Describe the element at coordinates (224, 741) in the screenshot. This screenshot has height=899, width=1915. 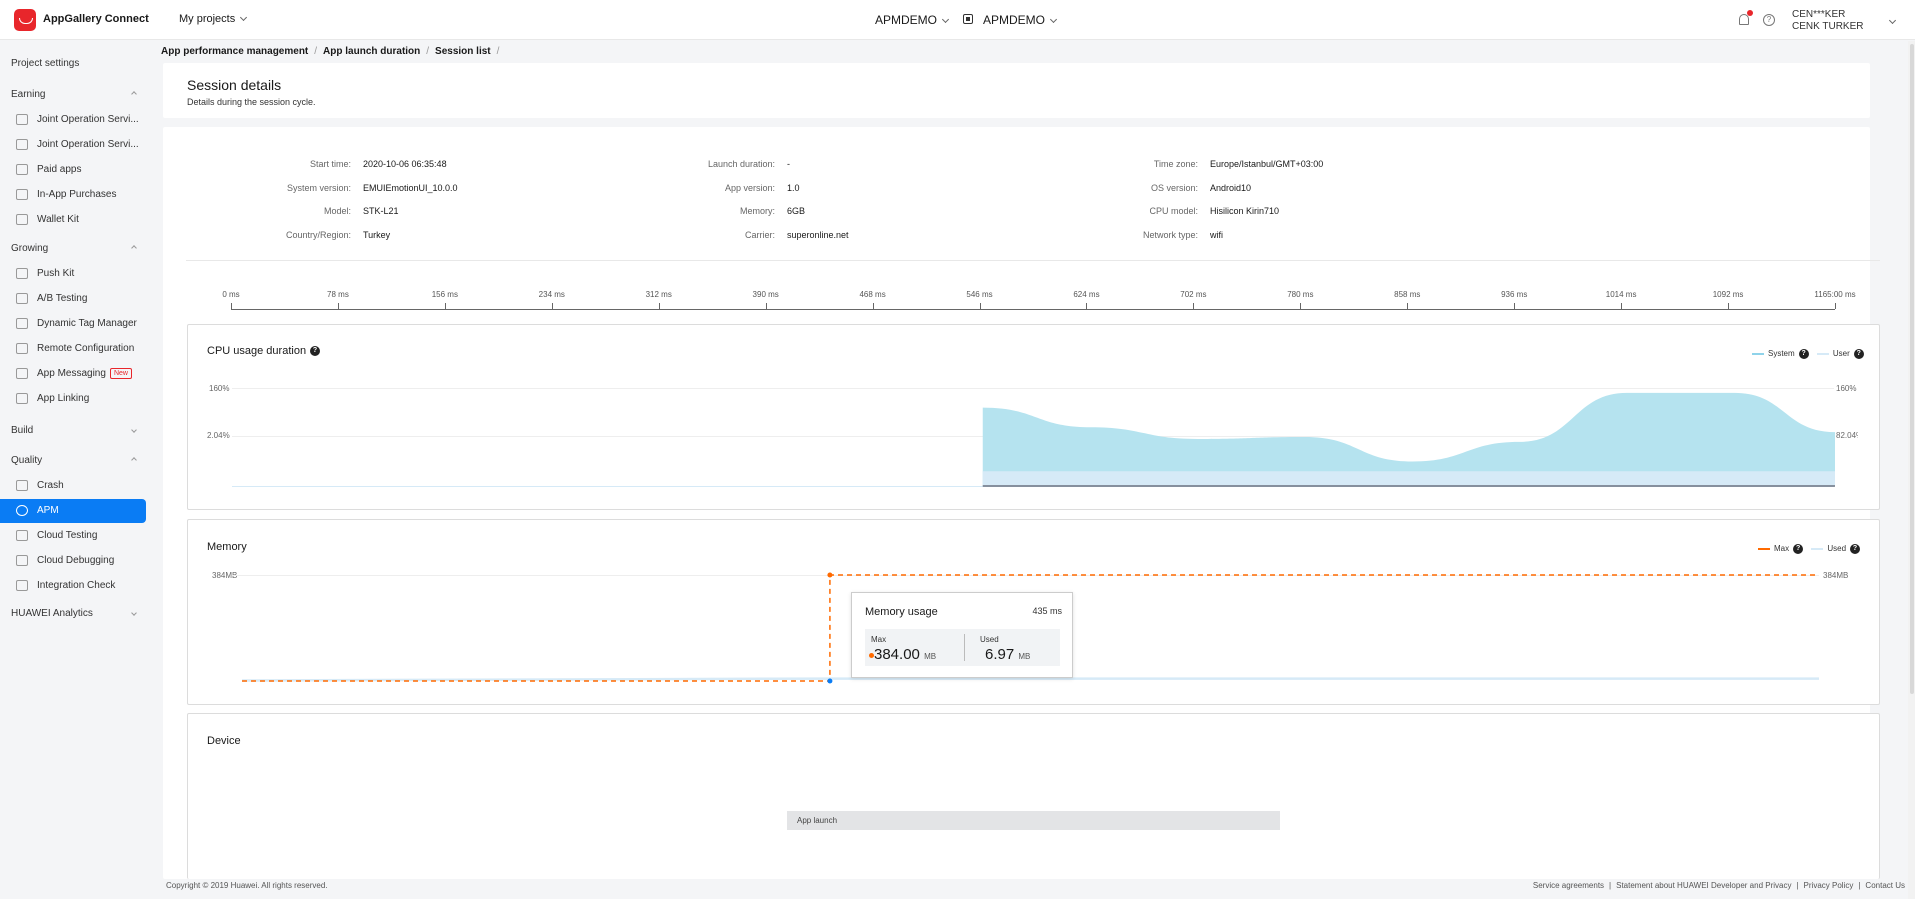
I see `device-panel-title: Device` at that location.